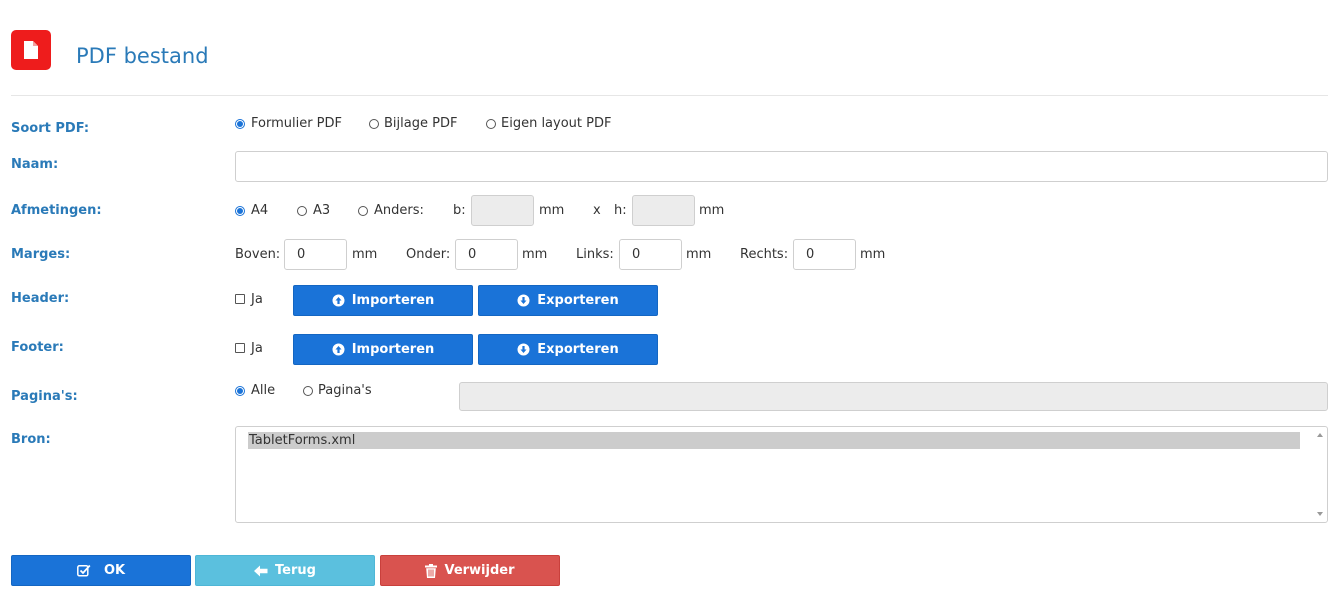 The image size is (1340, 599). What do you see at coordinates (240, 348) in the screenshot?
I see `footer-checkbox` at bounding box center [240, 348].